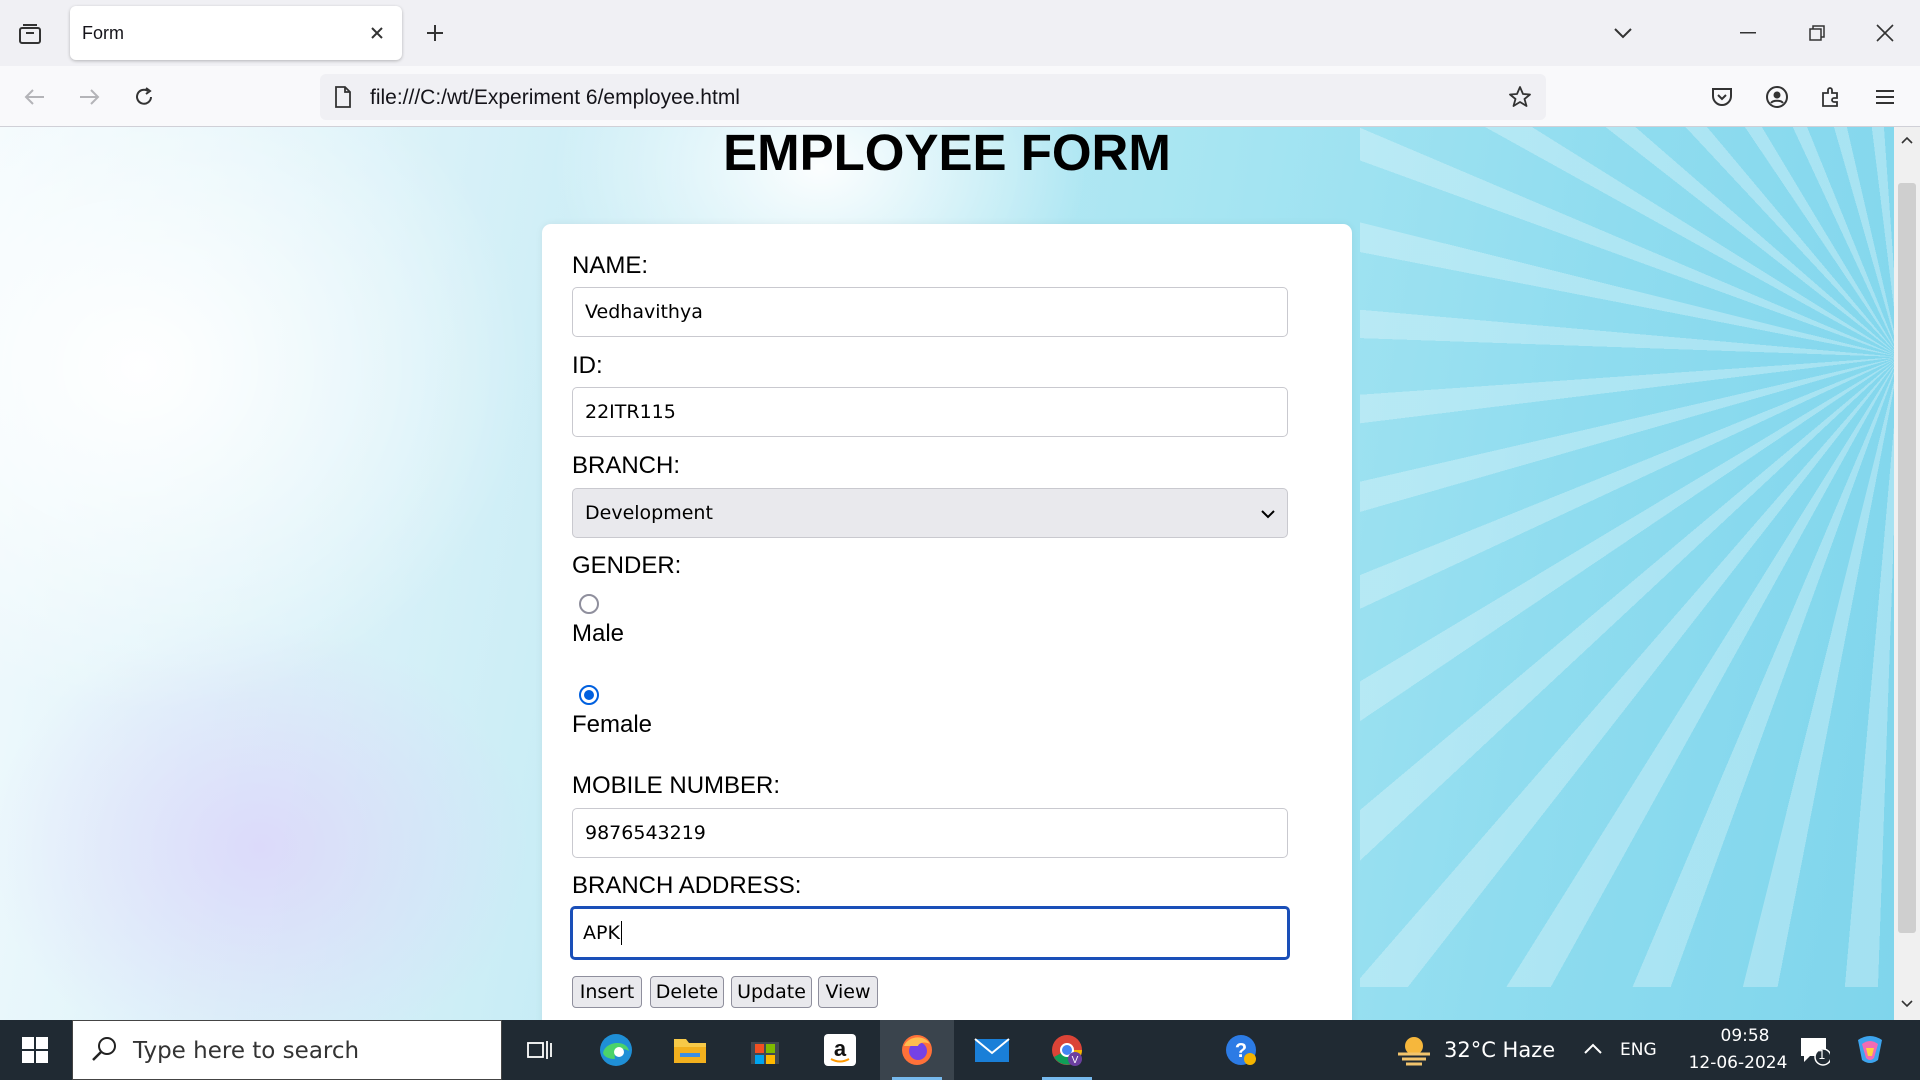 The height and width of the screenshot is (1080, 1920). What do you see at coordinates (930, 933) in the screenshot?
I see `address-input: APK` at bounding box center [930, 933].